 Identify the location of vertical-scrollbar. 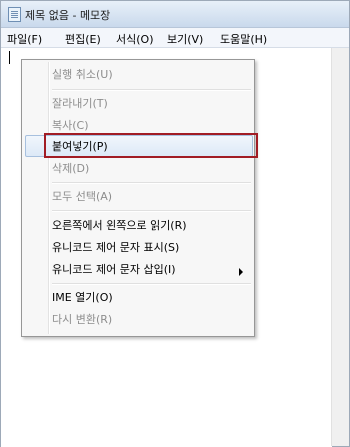
(340, 247).